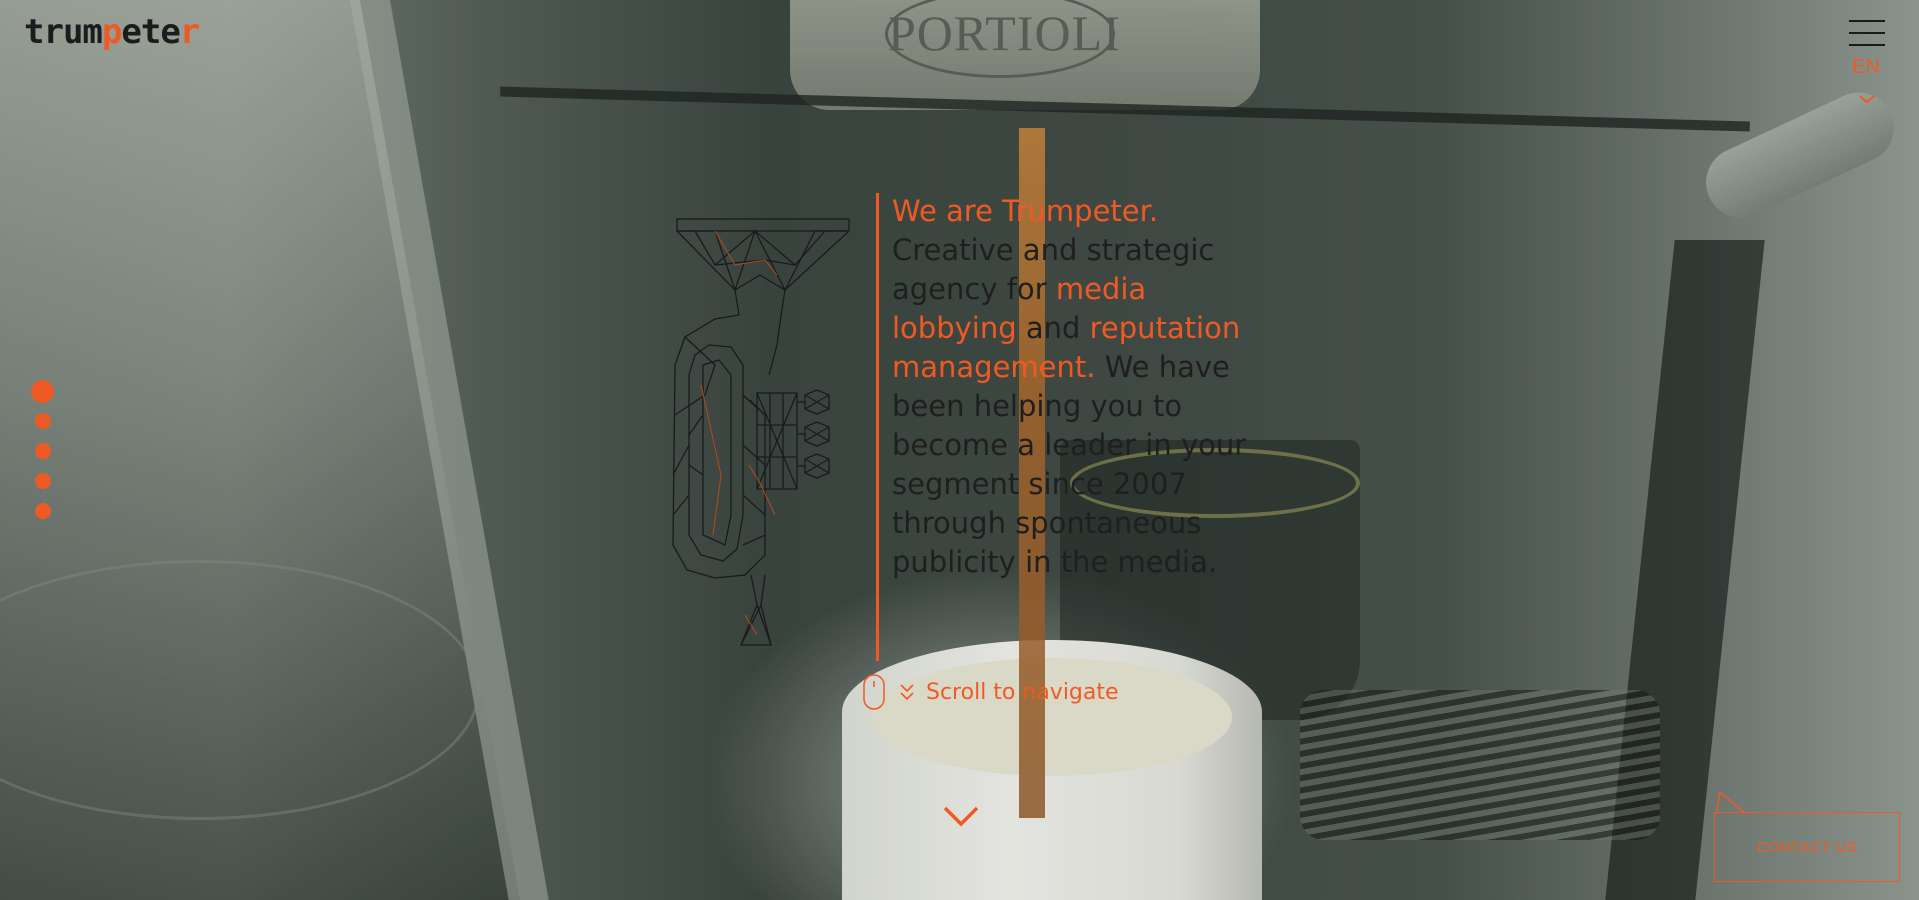 Image resolution: width=1919 pixels, height=900 pixels. I want to click on logo: trumpeter, so click(112, 32).